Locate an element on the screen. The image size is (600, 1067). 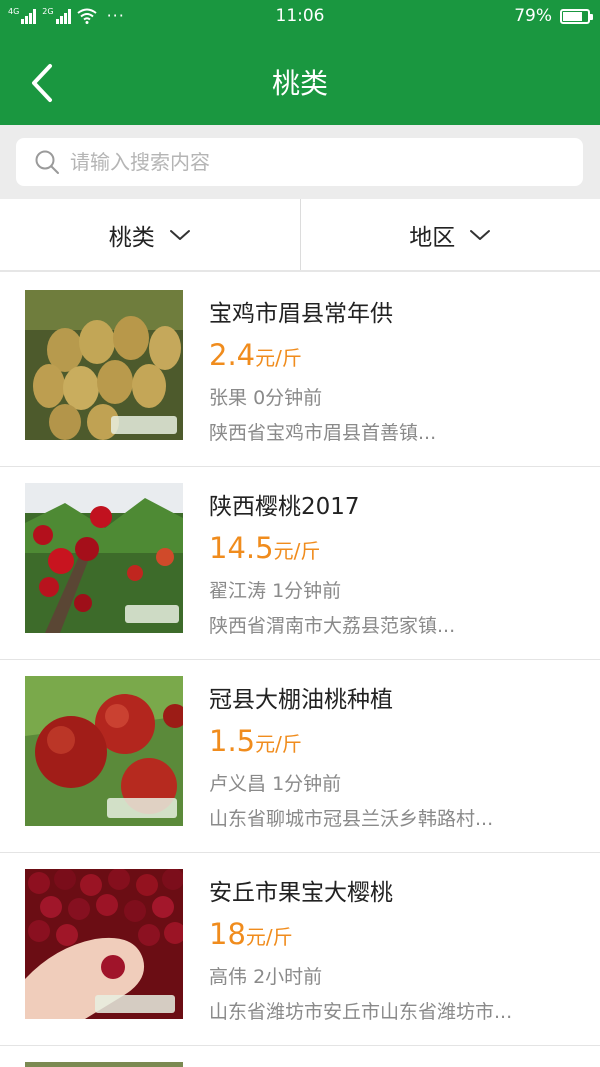
kiwi-photo is located at coordinates (104, 365).